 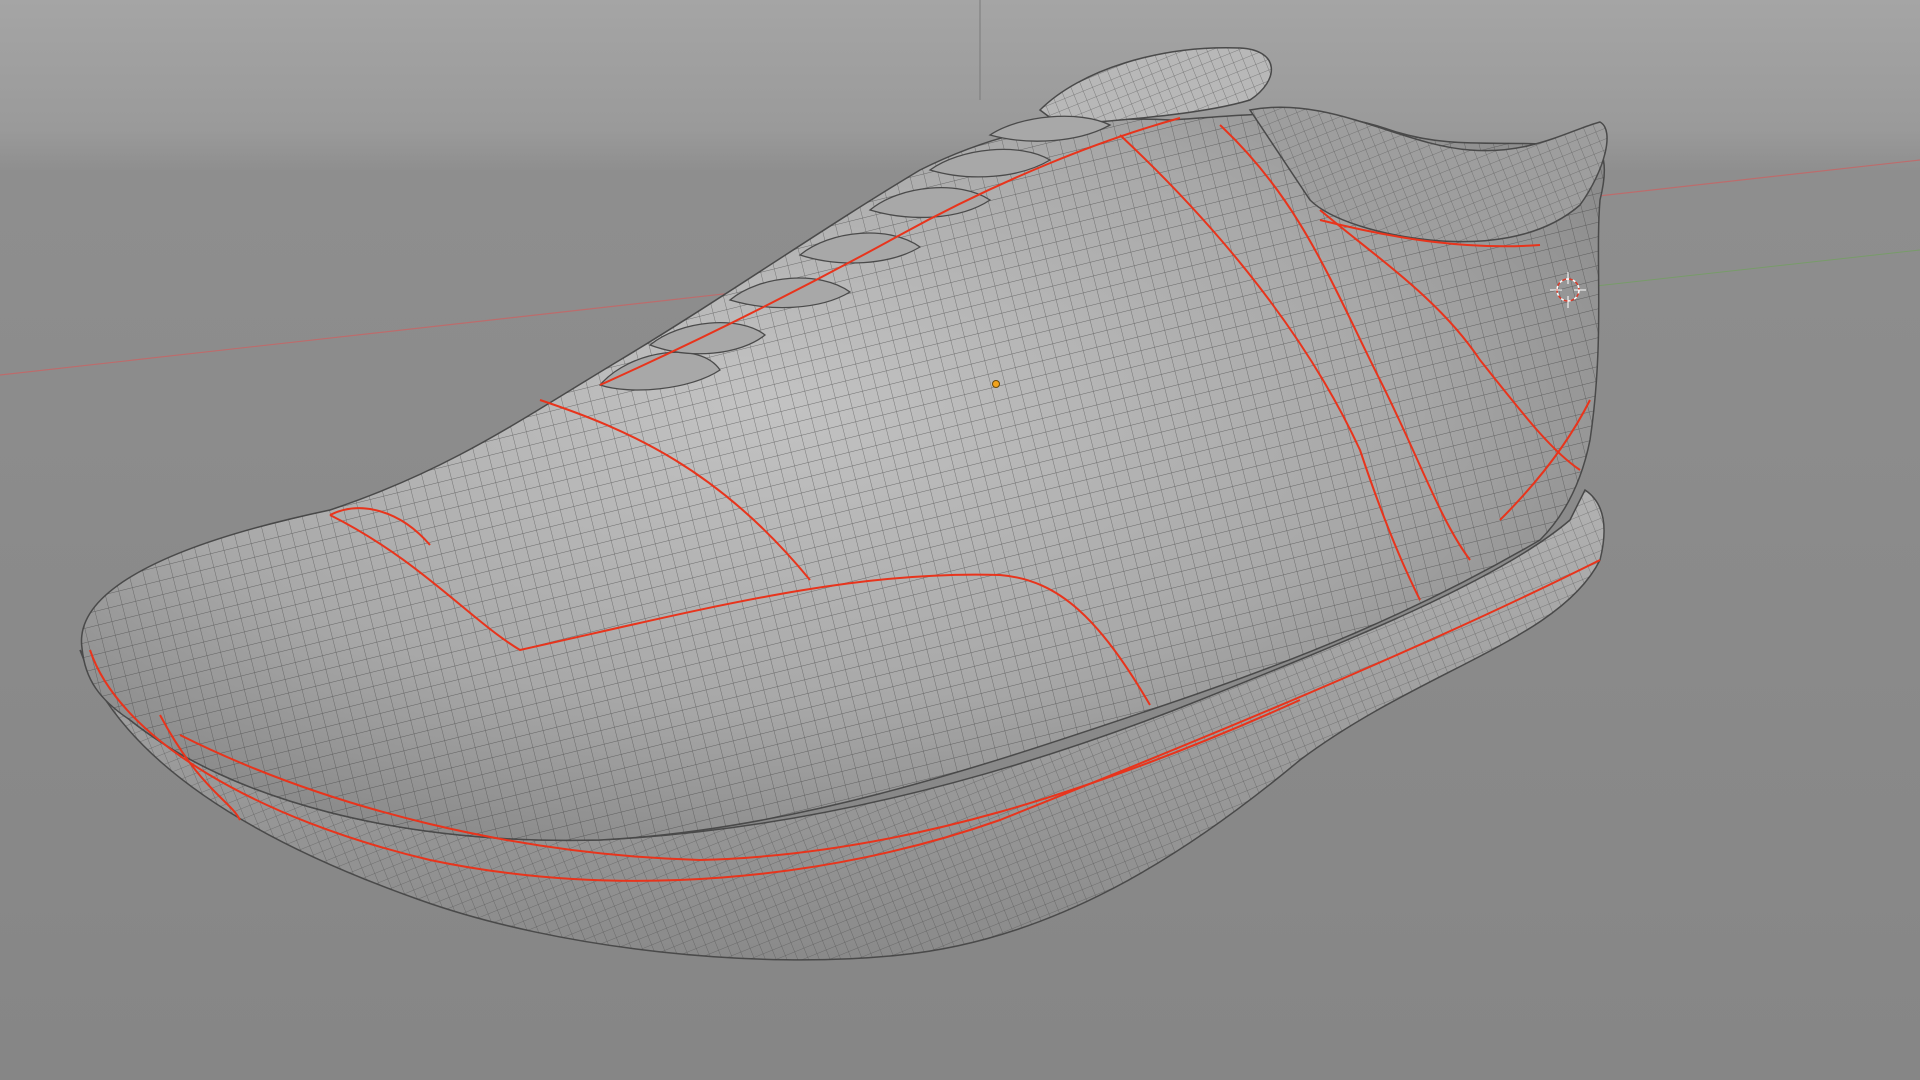 What do you see at coordinates (996, 384) in the screenshot?
I see `object-origin-dot` at bounding box center [996, 384].